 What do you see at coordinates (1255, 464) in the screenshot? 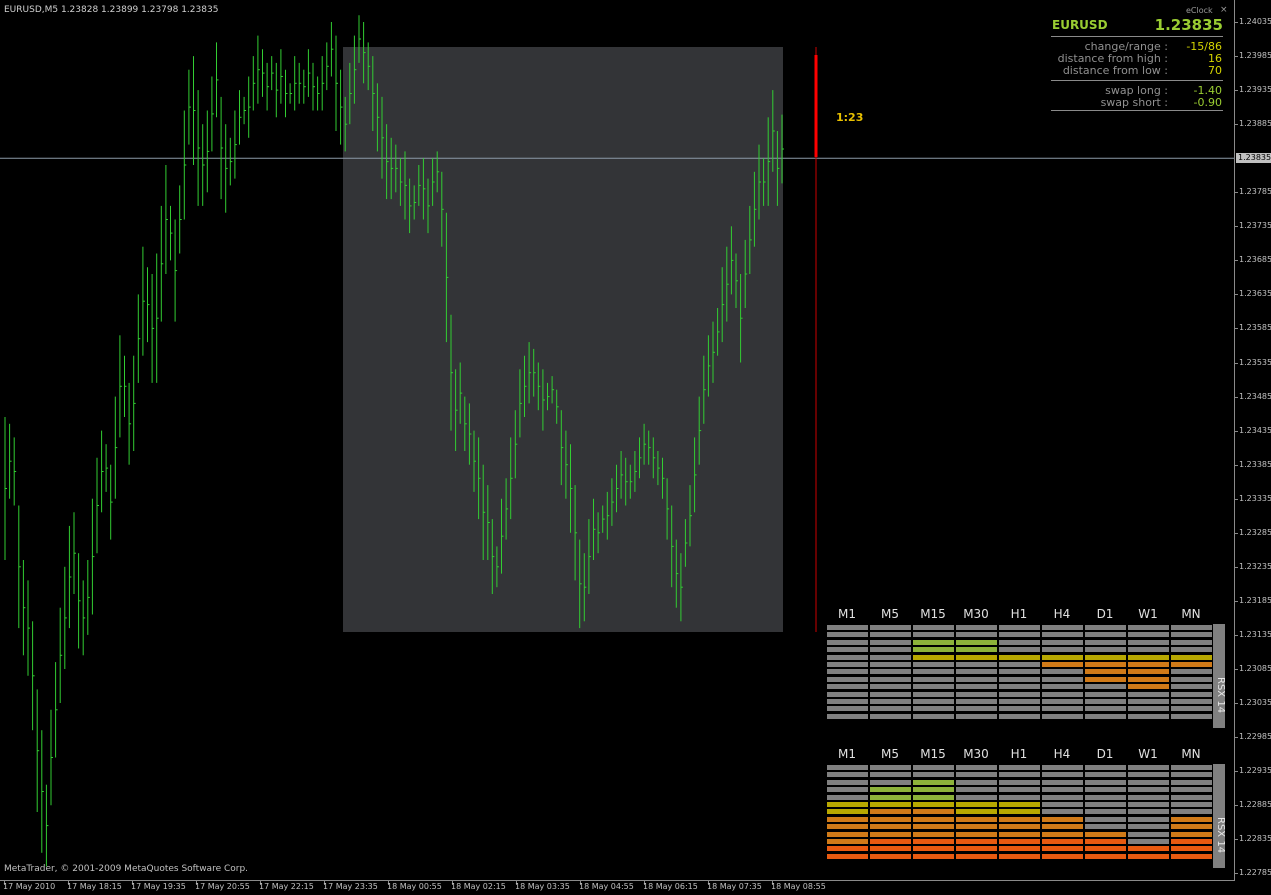
I see `price-tick-label: 1.23385` at bounding box center [1255, 464].